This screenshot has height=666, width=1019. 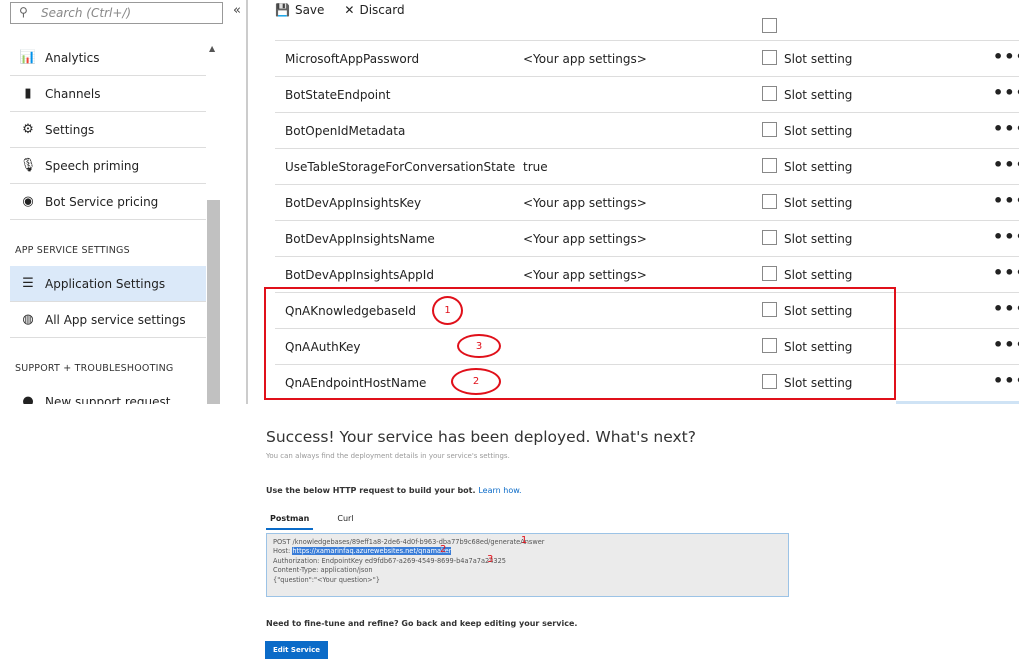 I want to click on support-icon: ●, so click(x=28, y=399).